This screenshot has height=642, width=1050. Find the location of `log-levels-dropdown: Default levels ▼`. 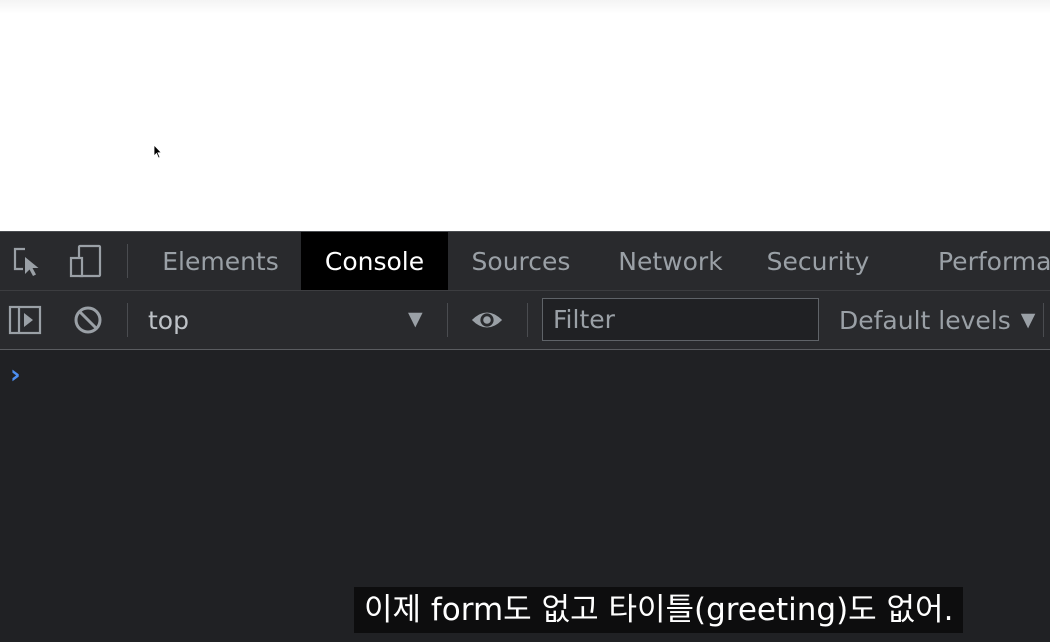

log-levels-dropdown: Default levels ▼ is located at coordinates (937, 320).